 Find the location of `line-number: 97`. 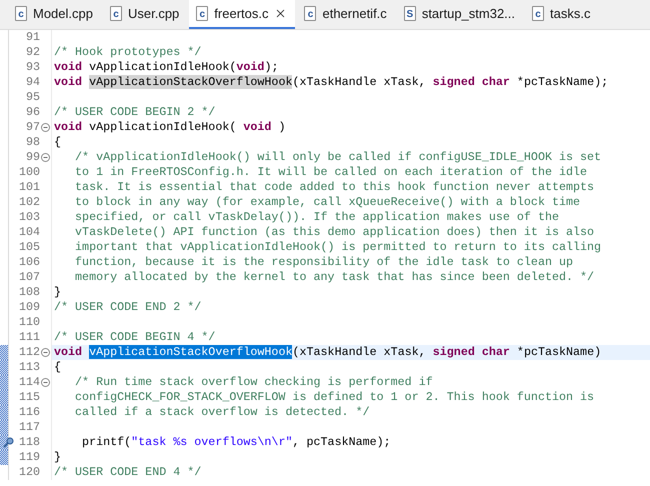

line-number: 97 is located at coordinates (32, 127).